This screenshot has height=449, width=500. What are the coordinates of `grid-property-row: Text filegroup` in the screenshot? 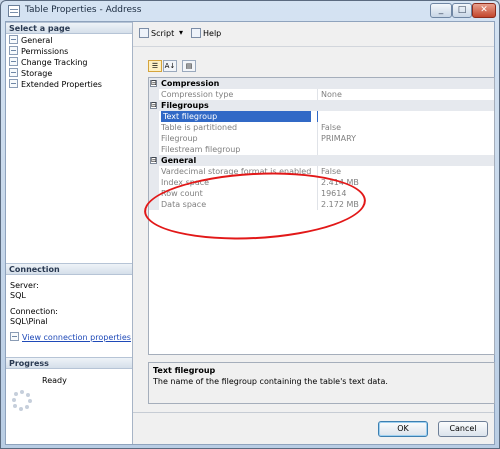 It's located at (321, 116).